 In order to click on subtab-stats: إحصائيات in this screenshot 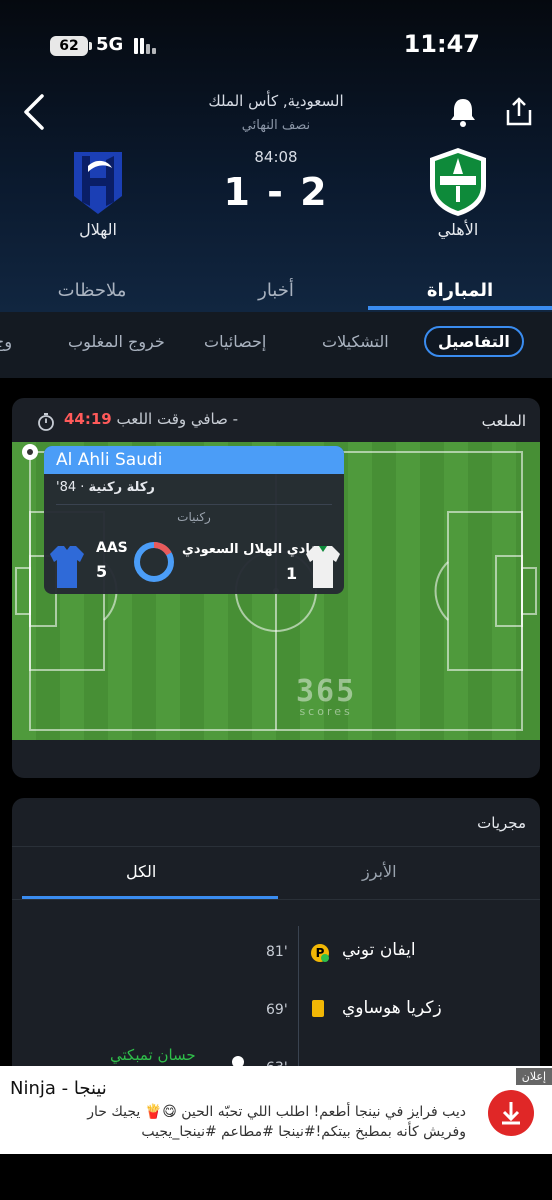, I will do `click(235, 341)`.